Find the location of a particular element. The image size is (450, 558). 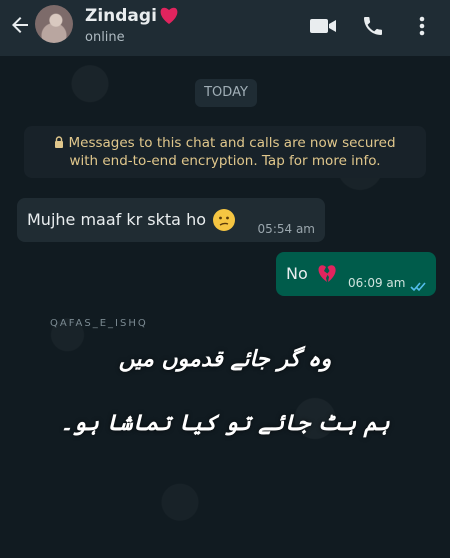

outgoing-message: No 06:09 am is located at coordinates (356, 274).